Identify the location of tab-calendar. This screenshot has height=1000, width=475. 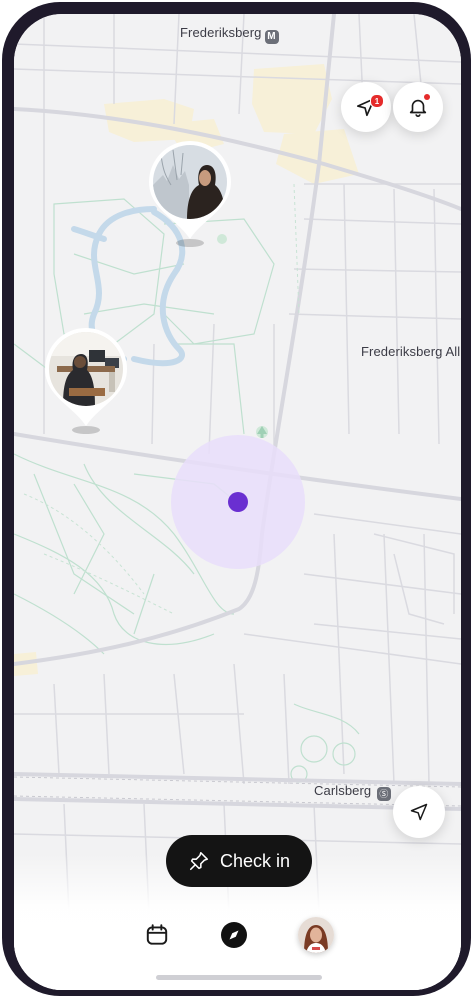
(157, 935).